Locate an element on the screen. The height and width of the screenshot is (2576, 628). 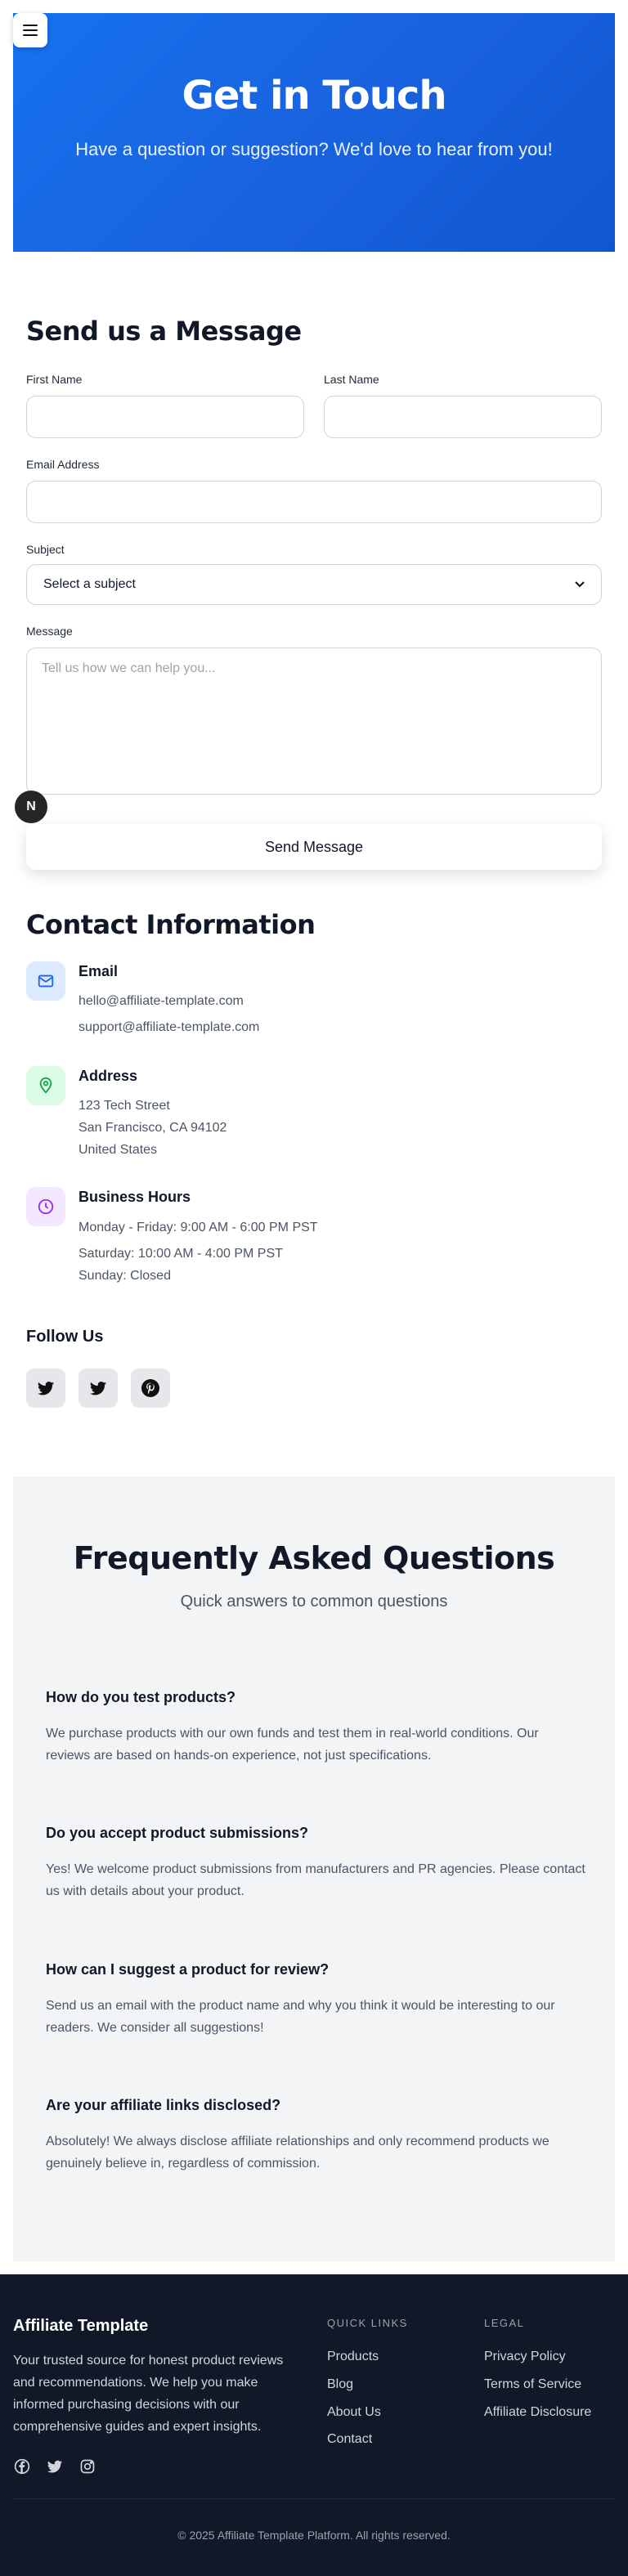
pinterest-link is located at coordinates (150, 1388).